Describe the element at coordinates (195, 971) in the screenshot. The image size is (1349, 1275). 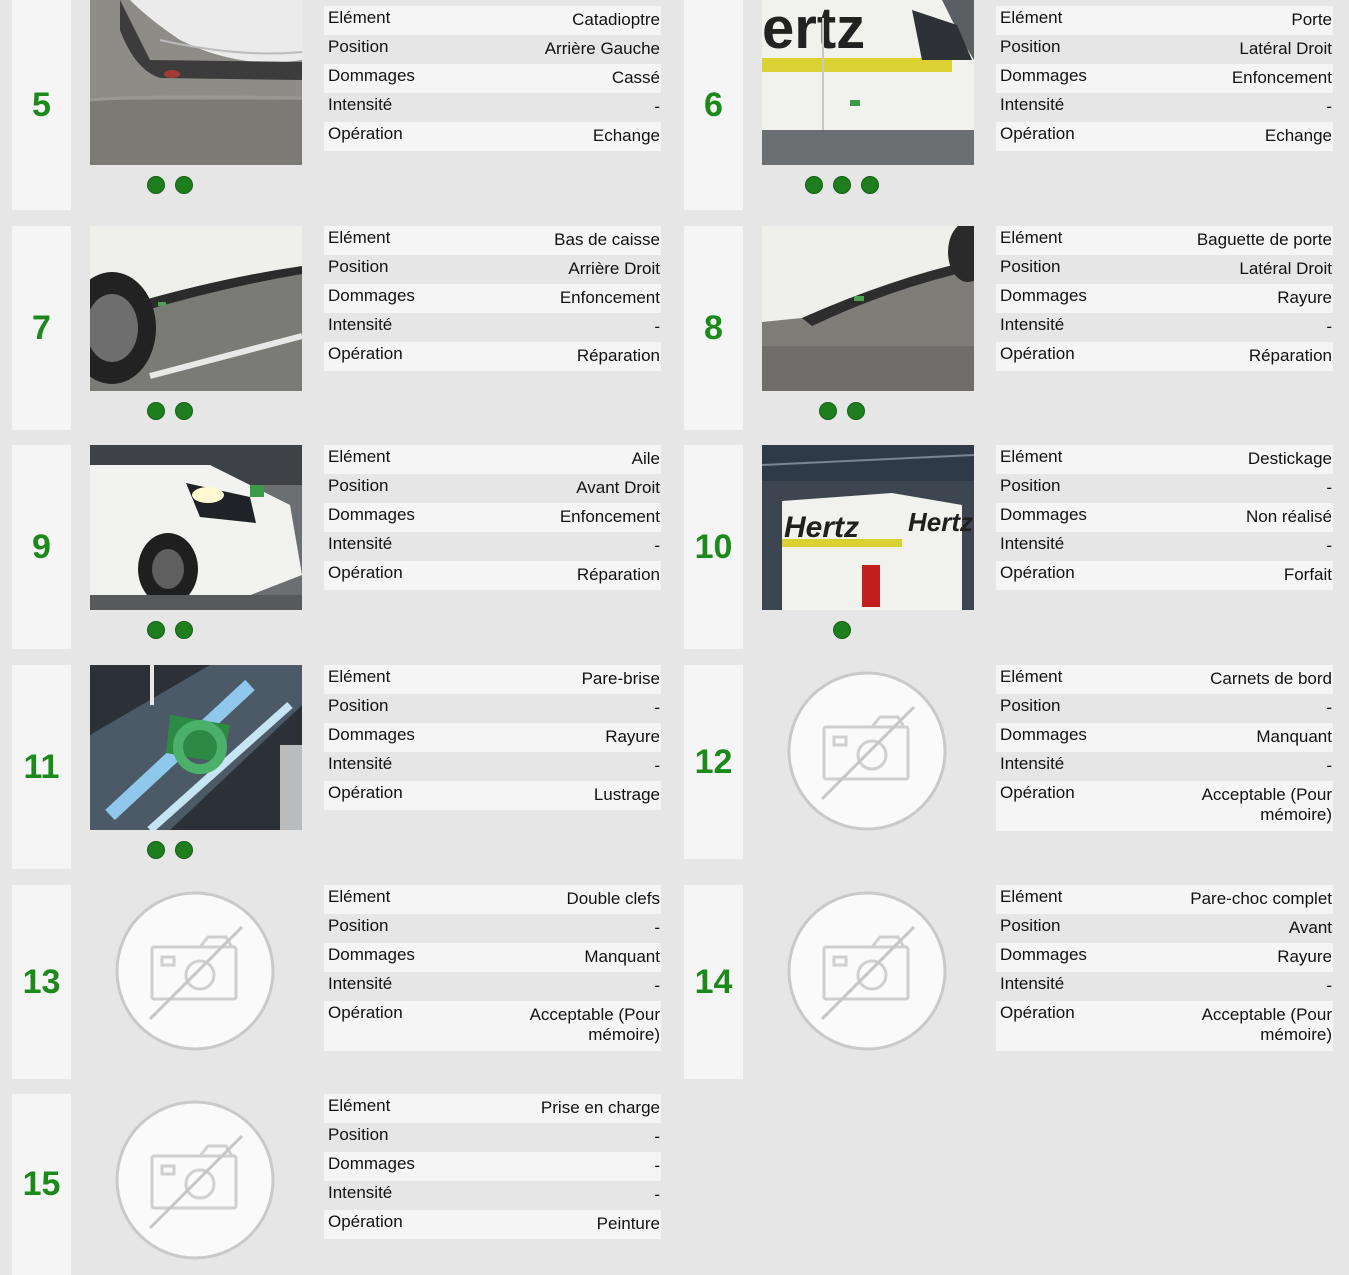
I see `no-photo-icon` at that location.